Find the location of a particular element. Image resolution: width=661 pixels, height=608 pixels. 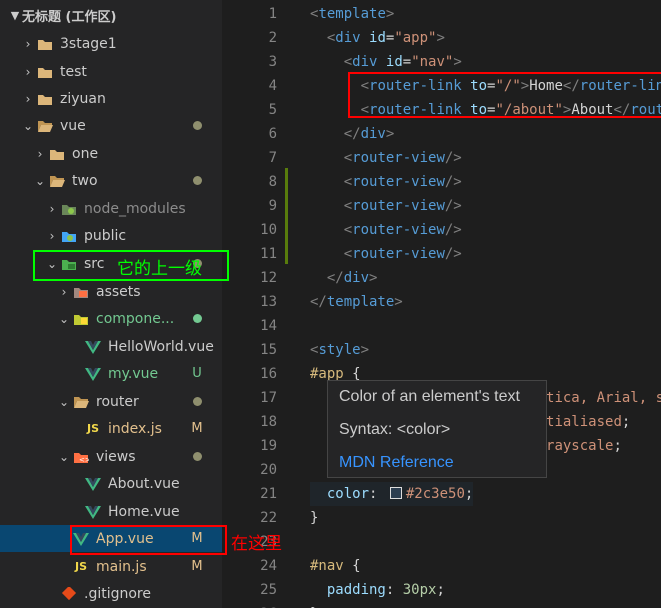

hover-title: Color of an element's text is located at coordinates (429, 396).